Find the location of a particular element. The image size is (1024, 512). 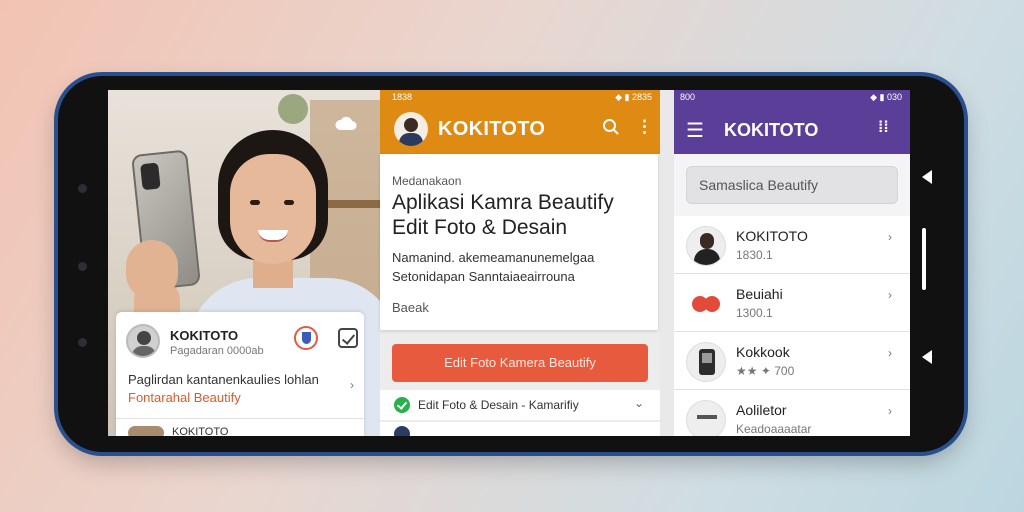

list-item-name: Kokkook is located at coordinates (763, 352).